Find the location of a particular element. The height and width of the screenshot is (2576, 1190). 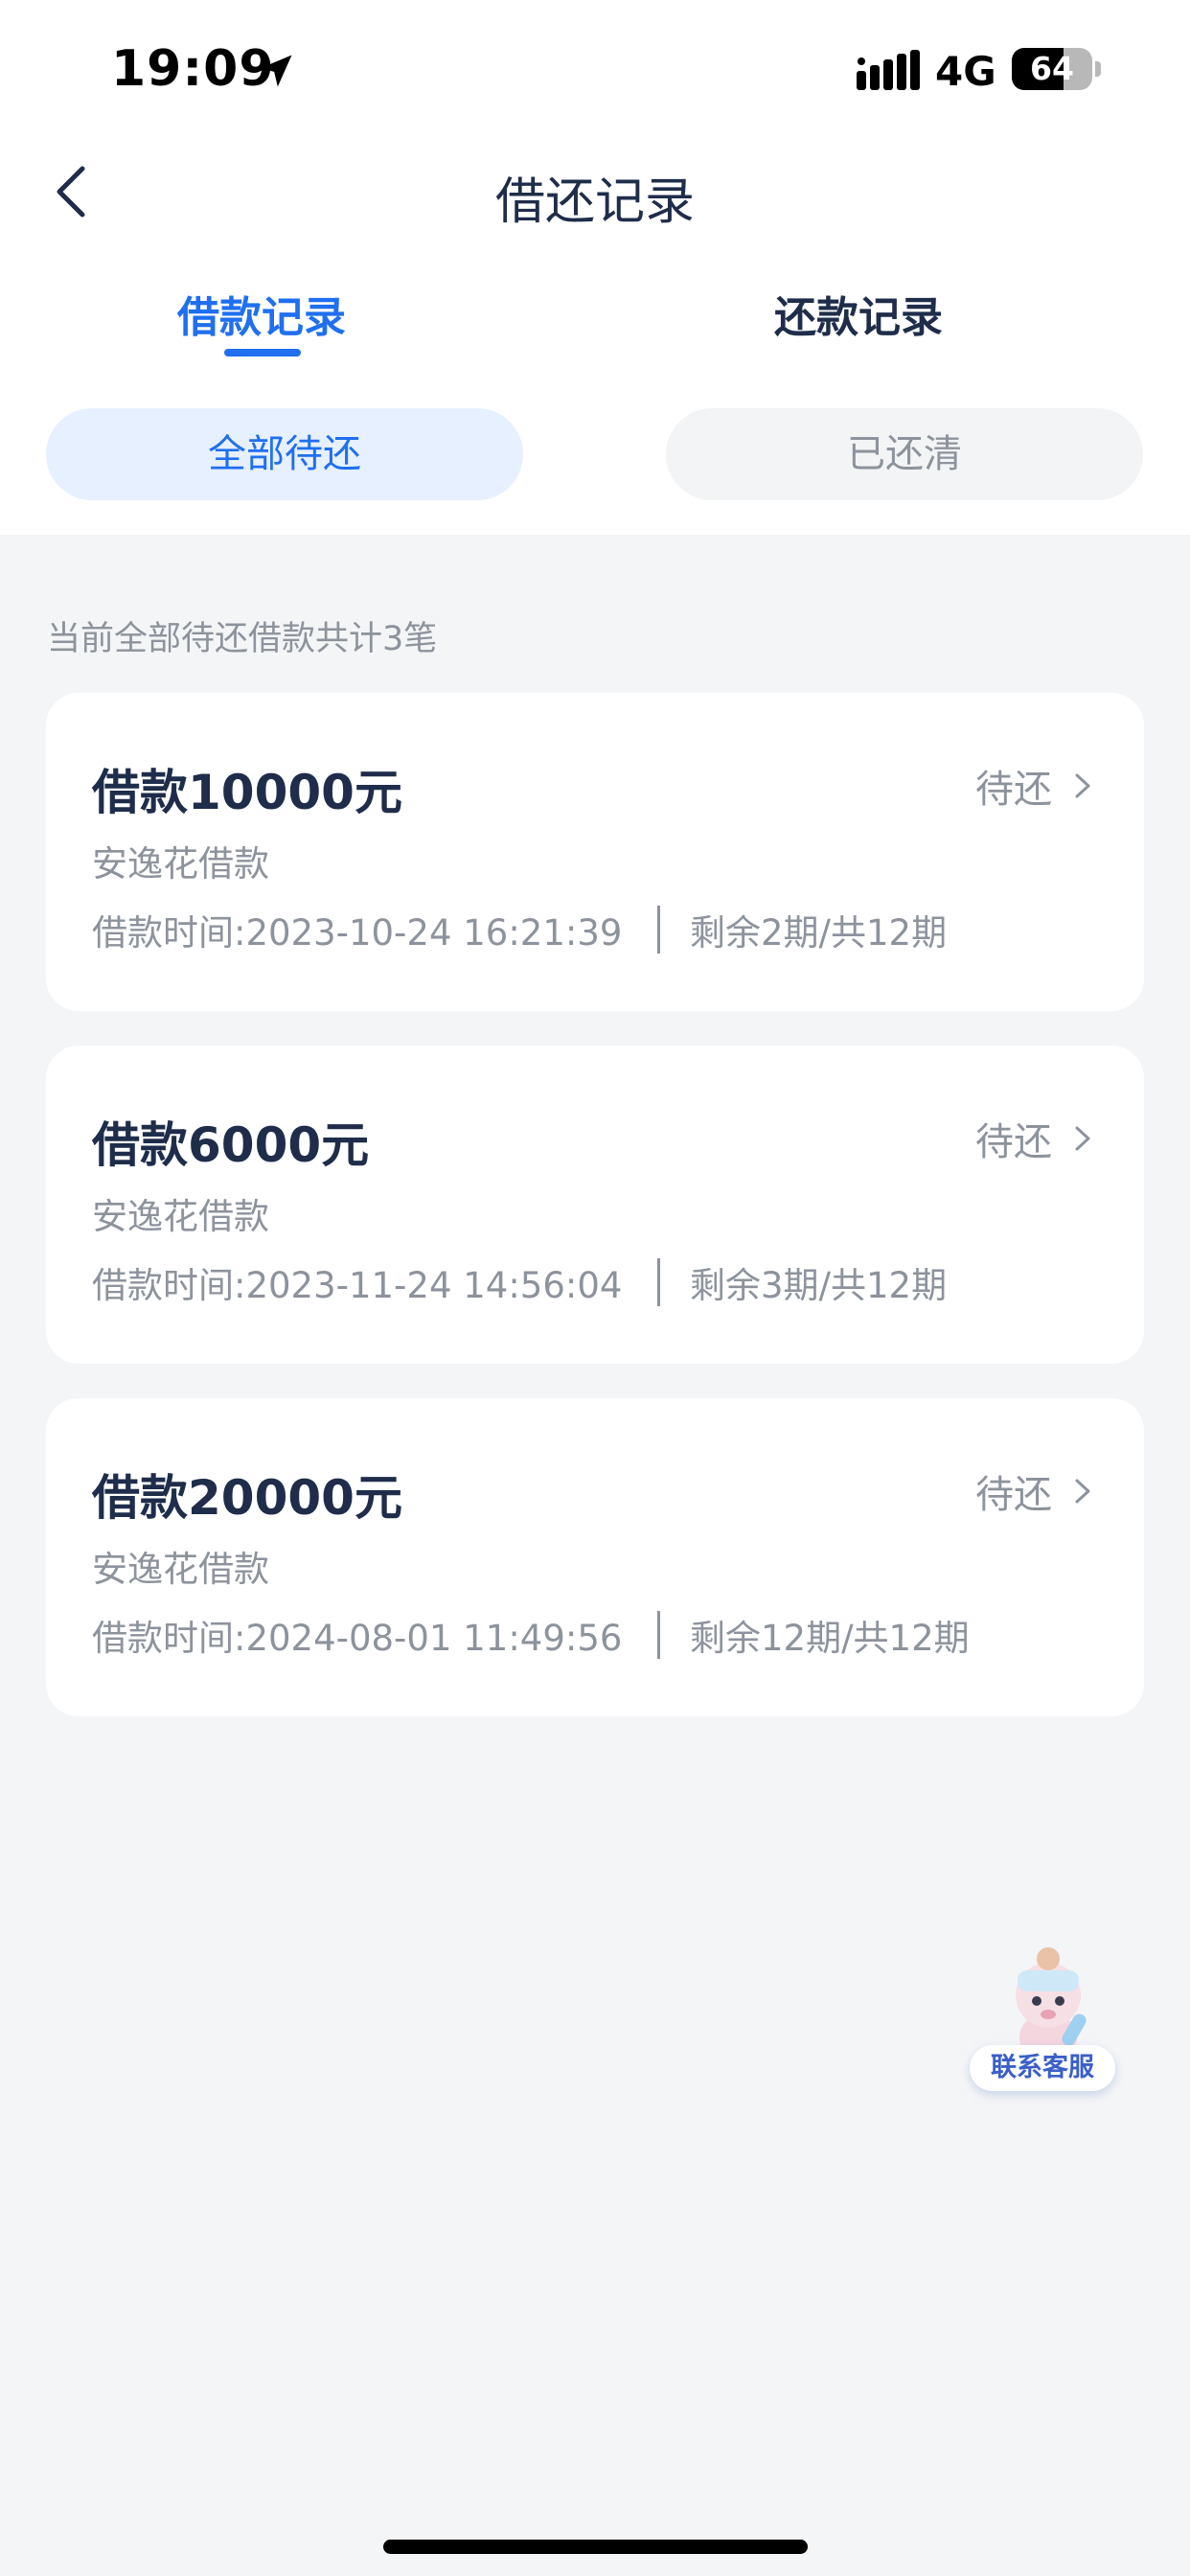

status-time: 19:09 is located at coordinates (193, 69).